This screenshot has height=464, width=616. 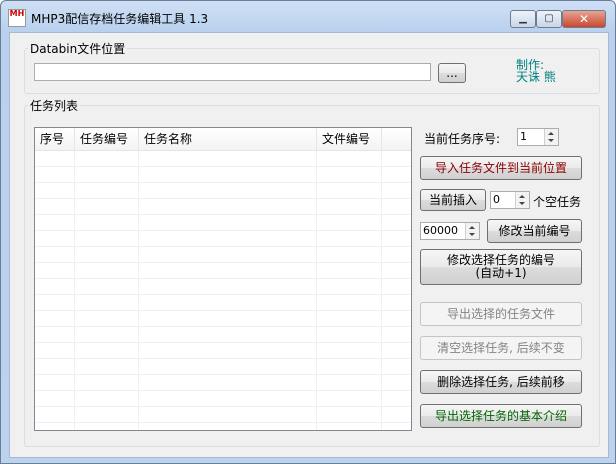 What do you see at coordinates (349, 139) in the screenshot?
I see `column-header-file-id: 文件编号` at bounding box center [349, 139].